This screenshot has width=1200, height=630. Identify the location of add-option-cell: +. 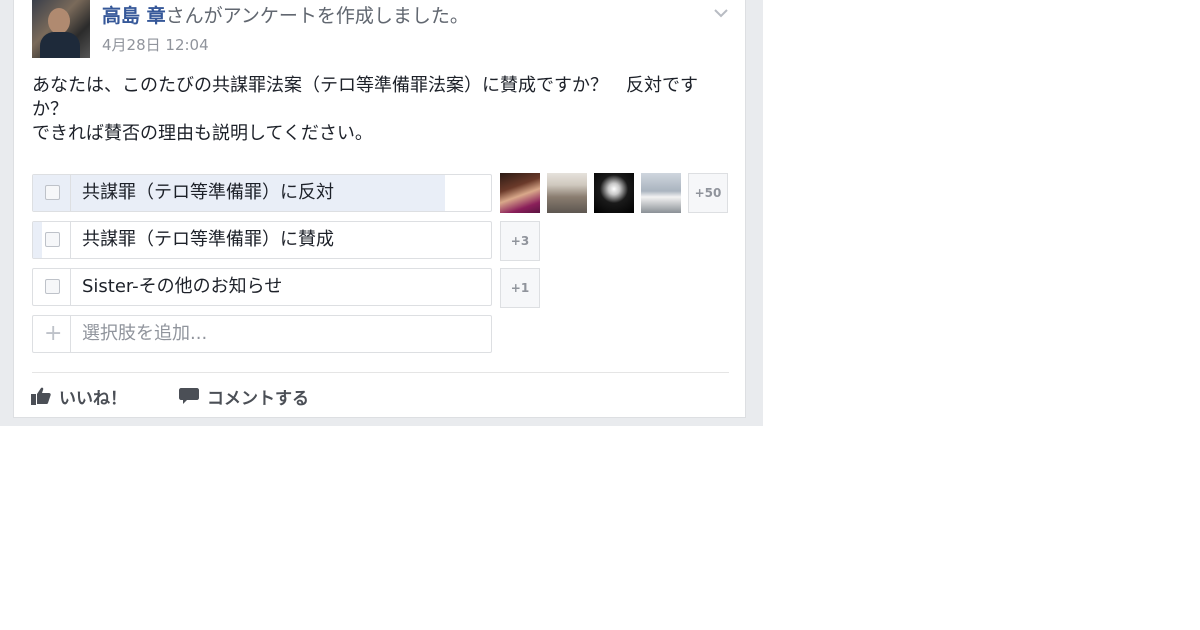
(52, 334).